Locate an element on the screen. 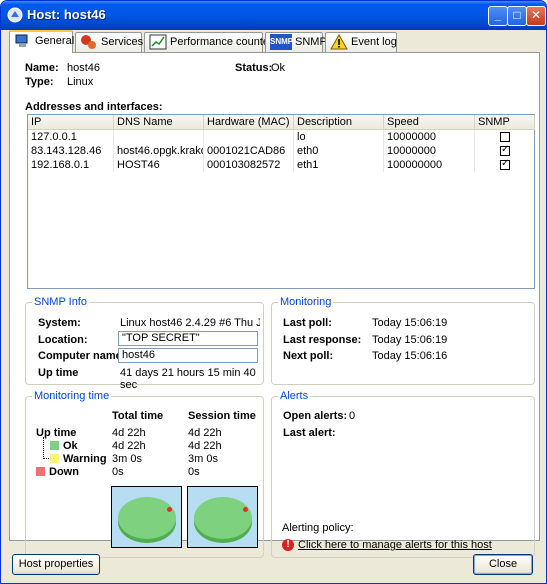  alerts-title: Alerts is located at coordinates (294, 396).